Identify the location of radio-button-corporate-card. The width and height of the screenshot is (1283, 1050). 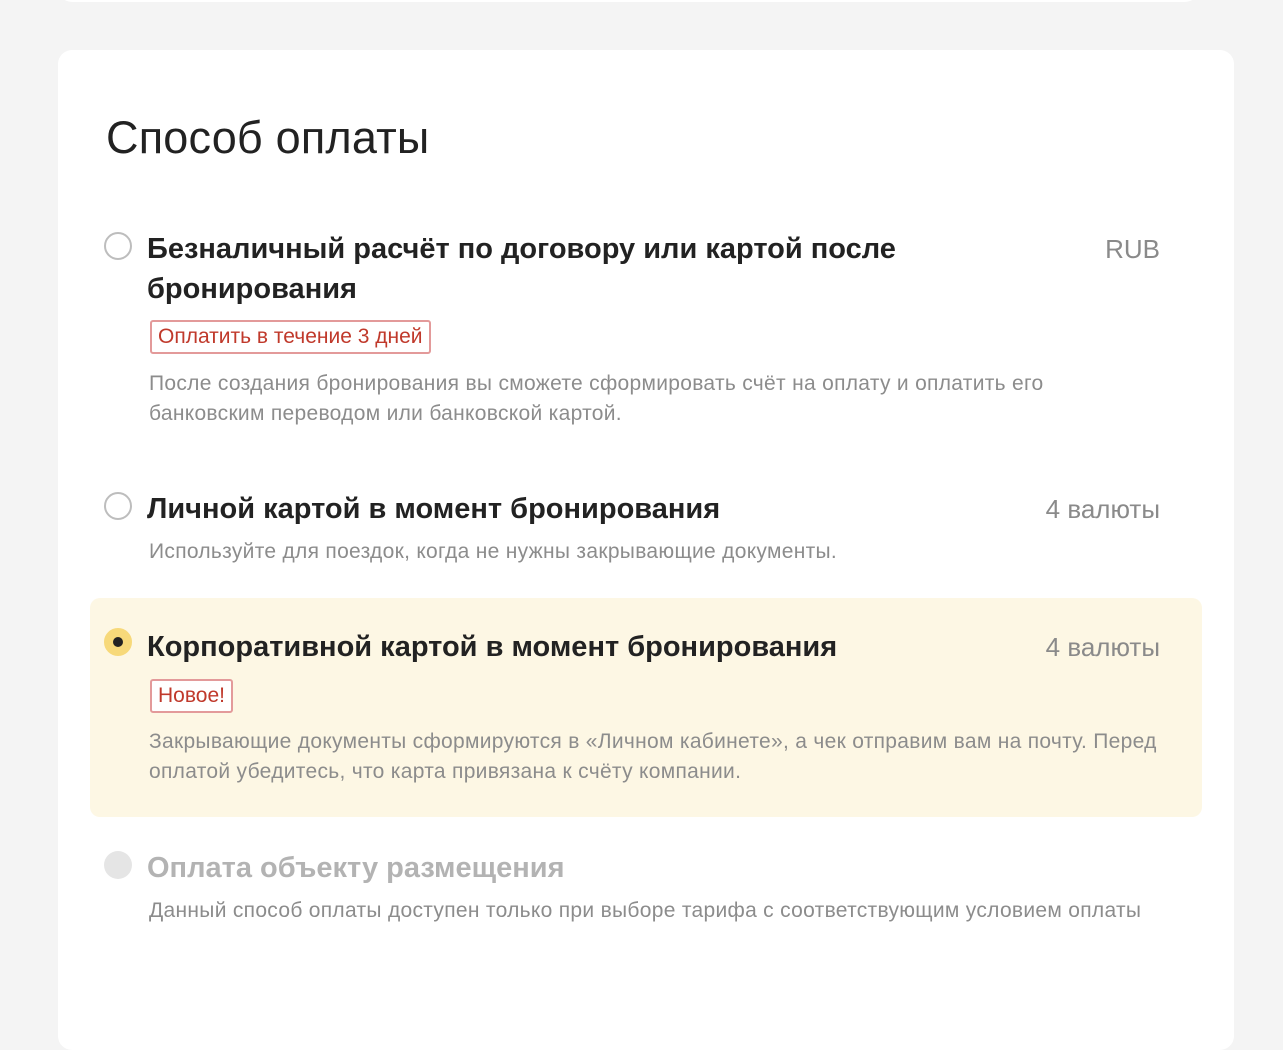
(118, 642).